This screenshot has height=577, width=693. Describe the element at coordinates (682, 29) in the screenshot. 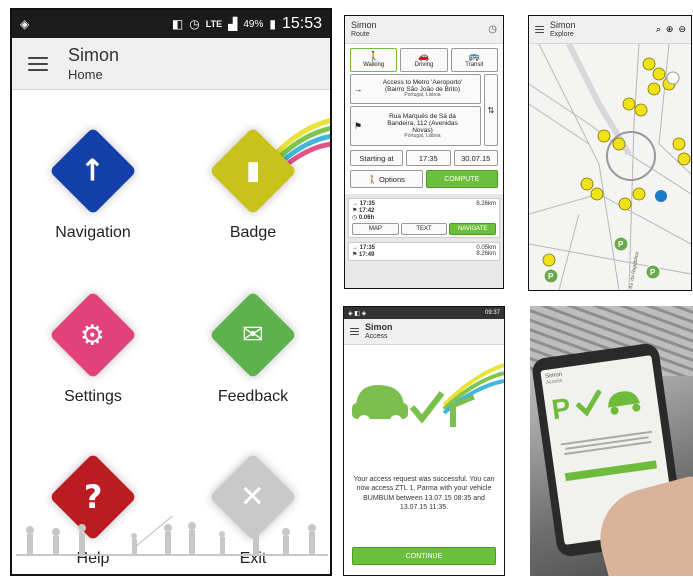

I see `zoom-out-icon: ⊖` at that location.